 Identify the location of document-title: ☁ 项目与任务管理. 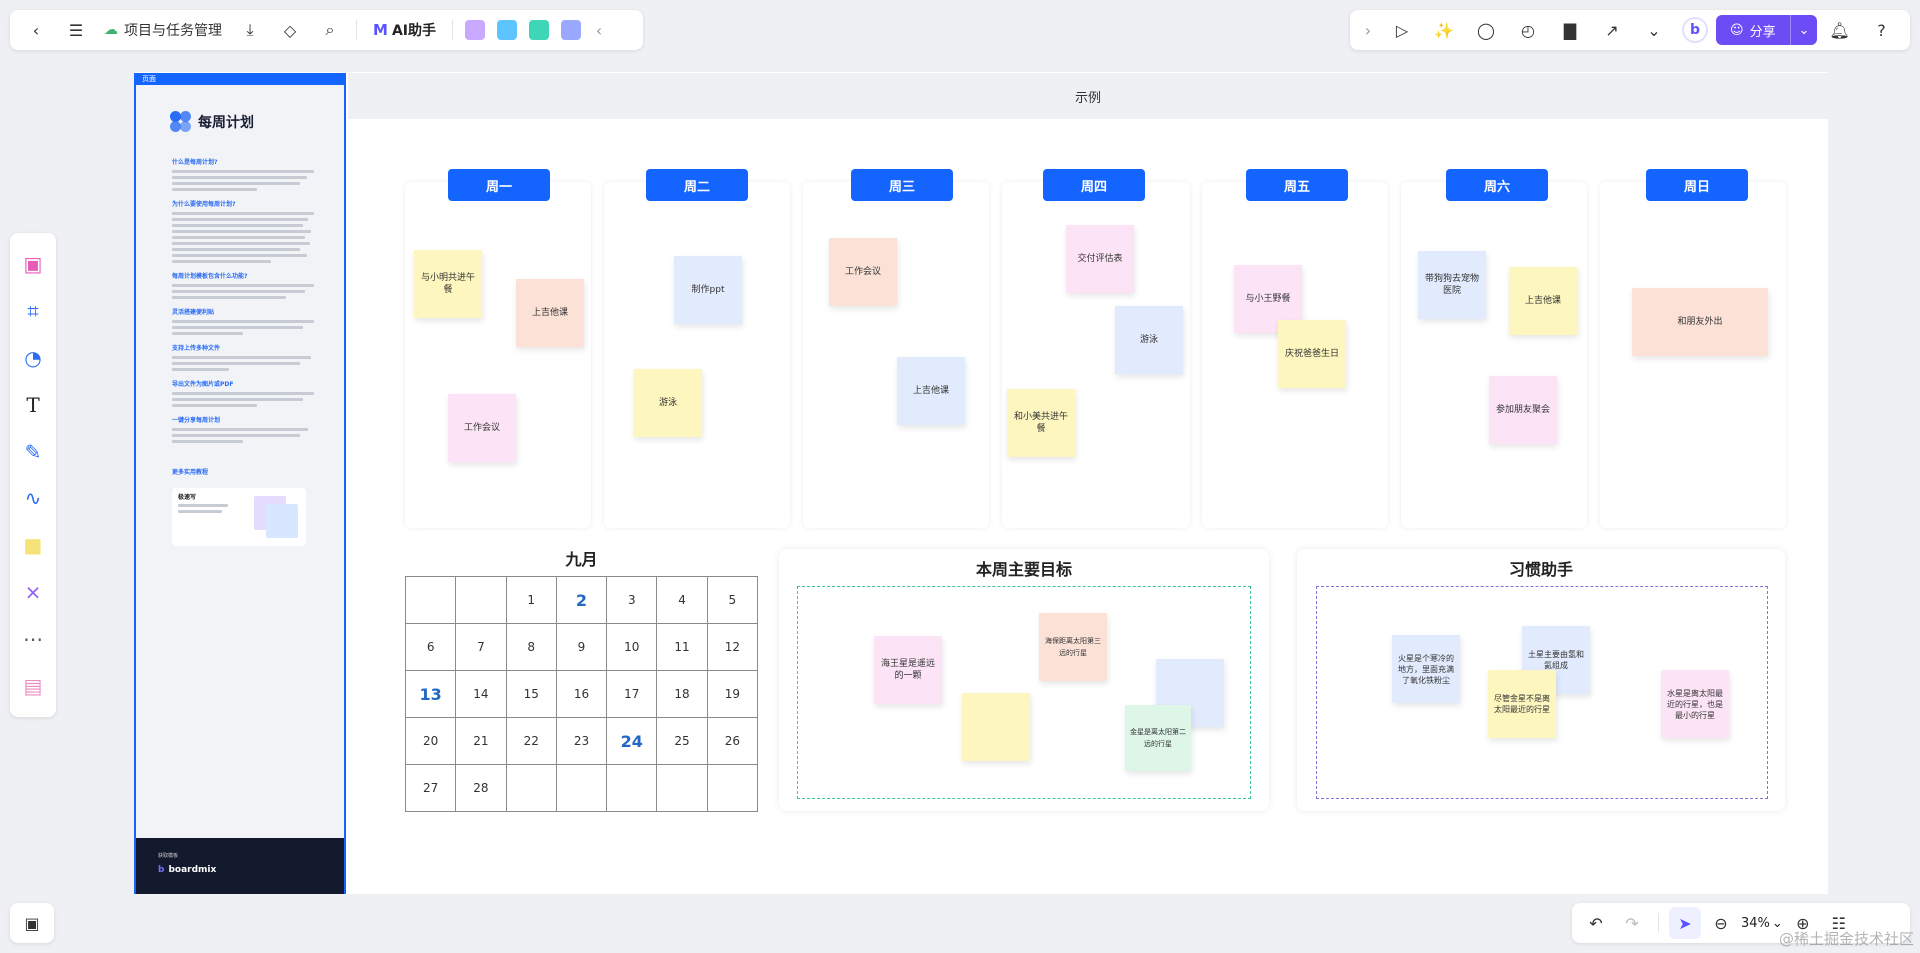
(163, 30).